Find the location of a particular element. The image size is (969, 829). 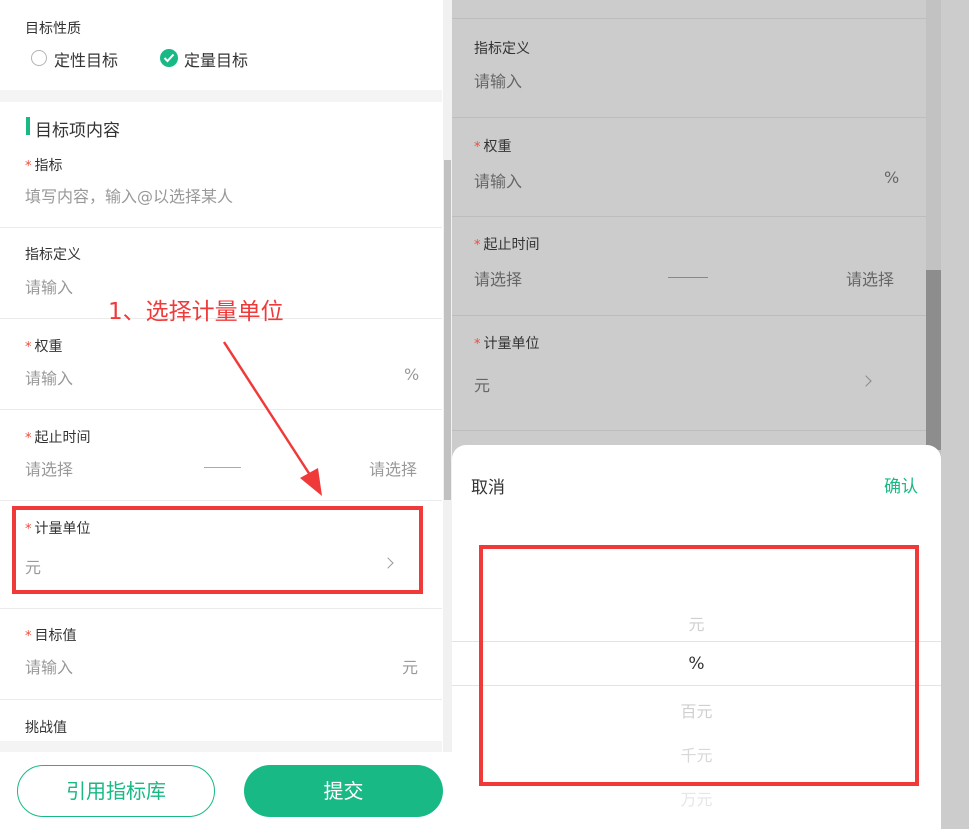

weight-label: * 权重 is located at coordinates (493, 147).